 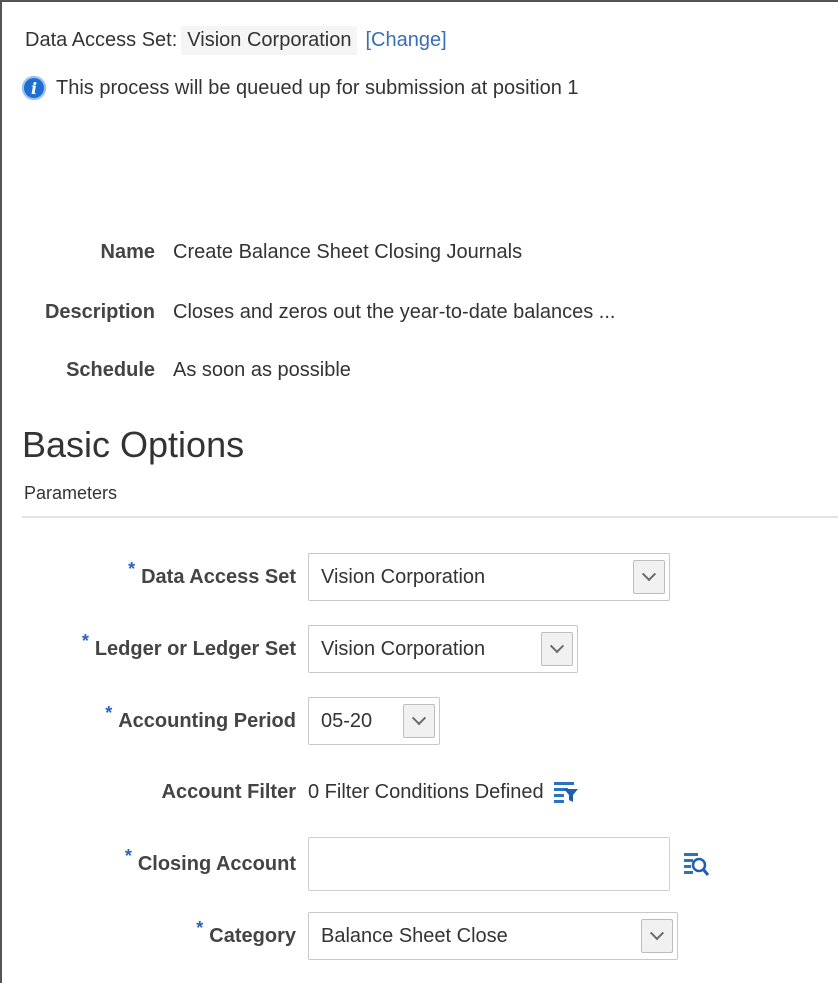 What do you see at coordinates (207, 720) in the screenshot?
I see `accounting-period-label-text: Accounting Period` at bounding box center [207, 720].